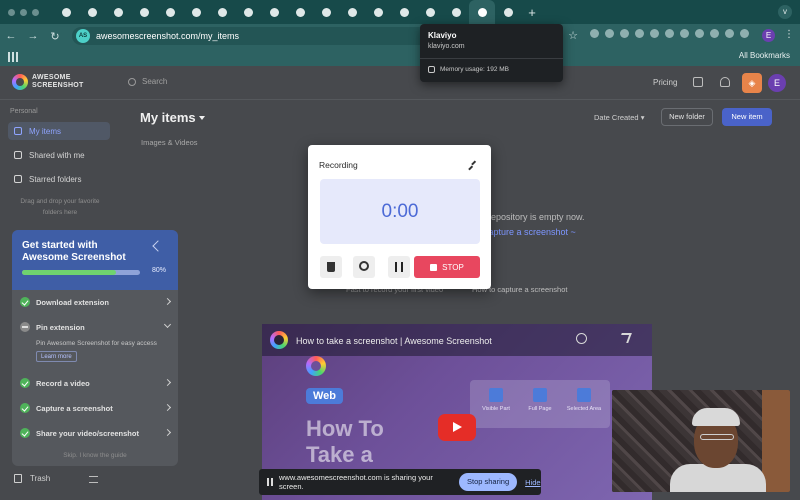  Describe the element at coordinates (168, 117) in the screenshot. I see `page-title: My items` at that location.